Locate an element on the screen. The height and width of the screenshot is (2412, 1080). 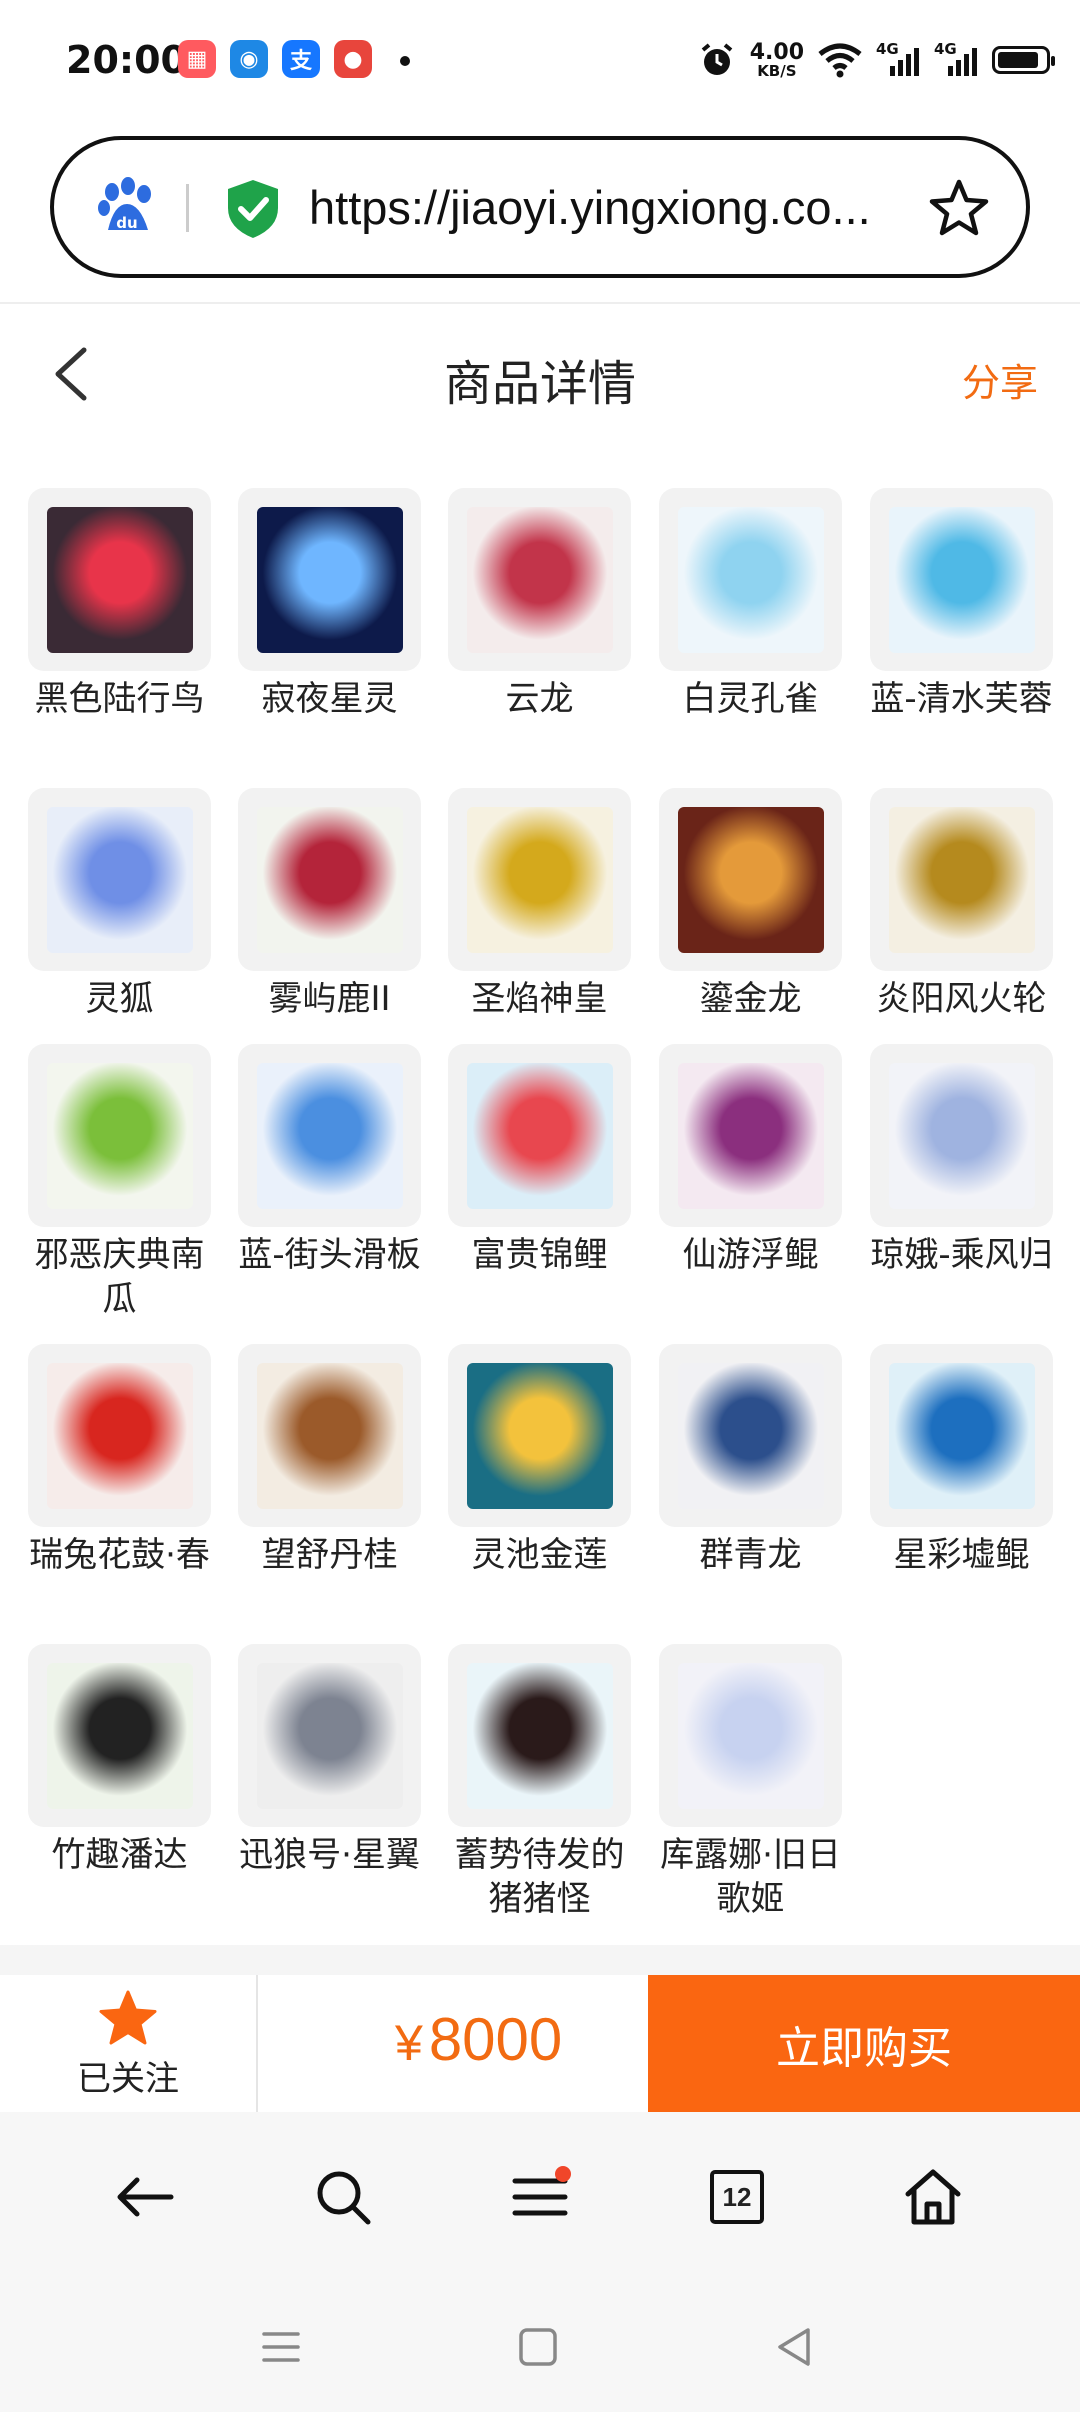
skin-item-mist-deer: 雾屿鹿II is located at coordinates (329, 904).